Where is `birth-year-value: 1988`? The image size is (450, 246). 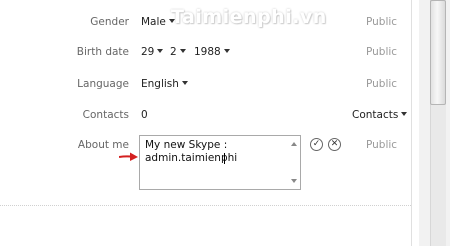
birth-year-value: 1988 is located at coordinates (207, 52).